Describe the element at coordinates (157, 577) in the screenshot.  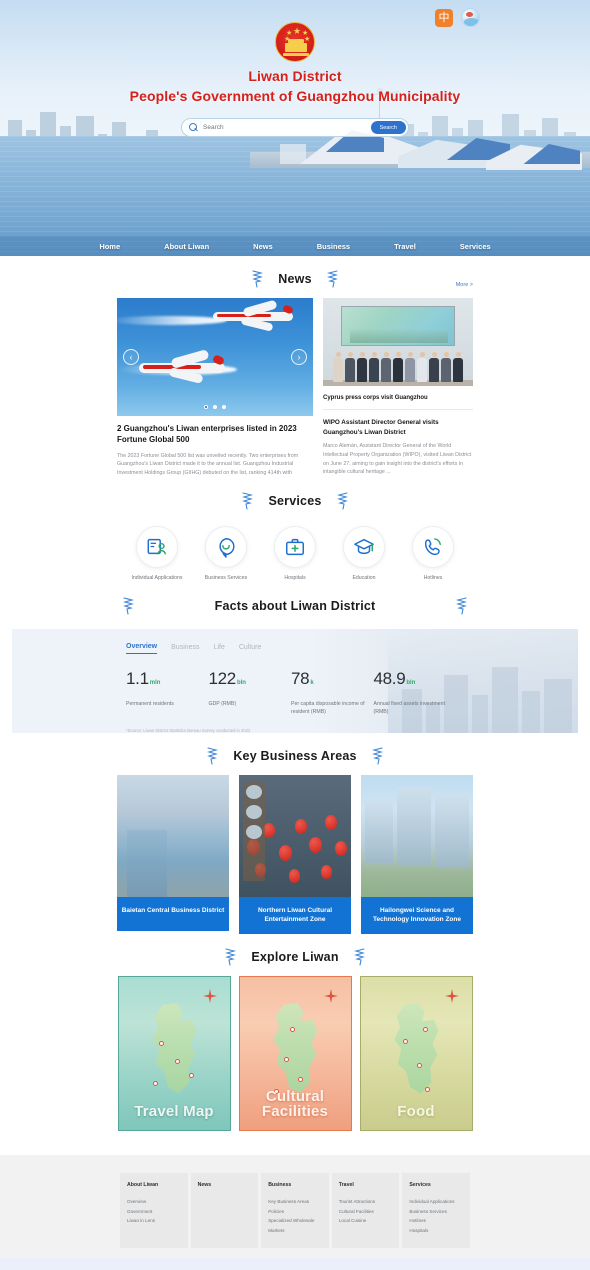
I see `service-label: Individual Applications` at that location.